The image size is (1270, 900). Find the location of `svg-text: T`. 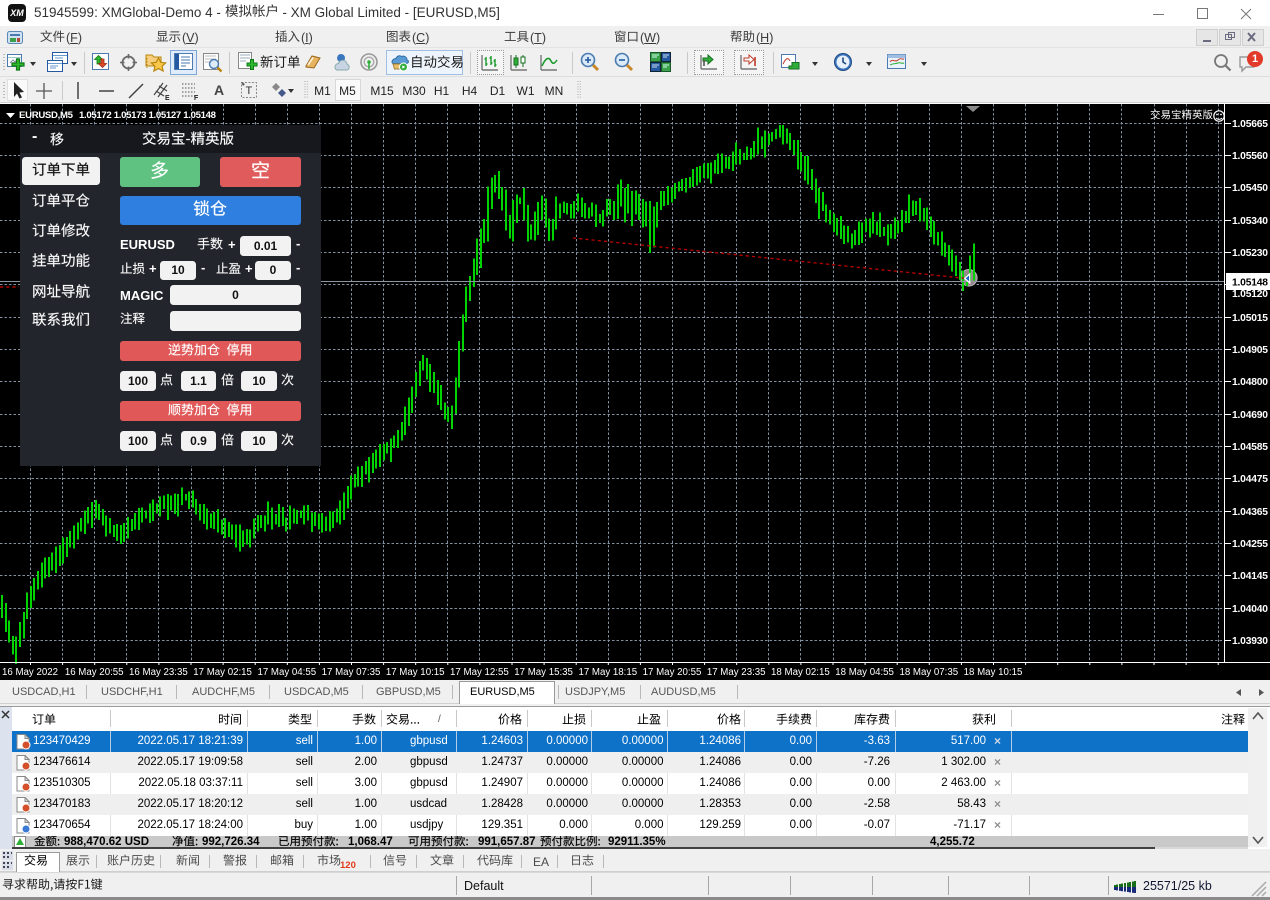

svg-text: T is located at coordinates (249, 91).